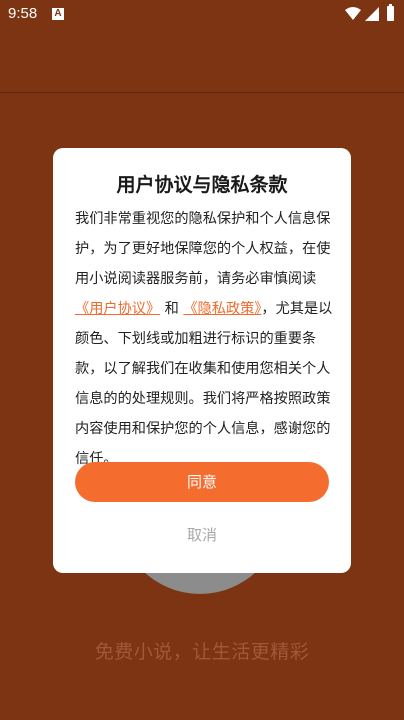  What do you see at coordinates (58, 14) in the screenshot?
I see `notification-icon: A` at bounding box center [58, 14].